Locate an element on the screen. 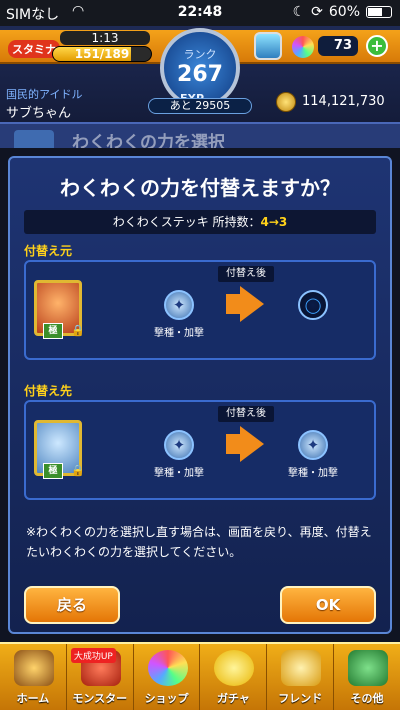 This screenshot has width=400, height=710. empty-ability-icon: ◯ is located at coordinates (313, 305).